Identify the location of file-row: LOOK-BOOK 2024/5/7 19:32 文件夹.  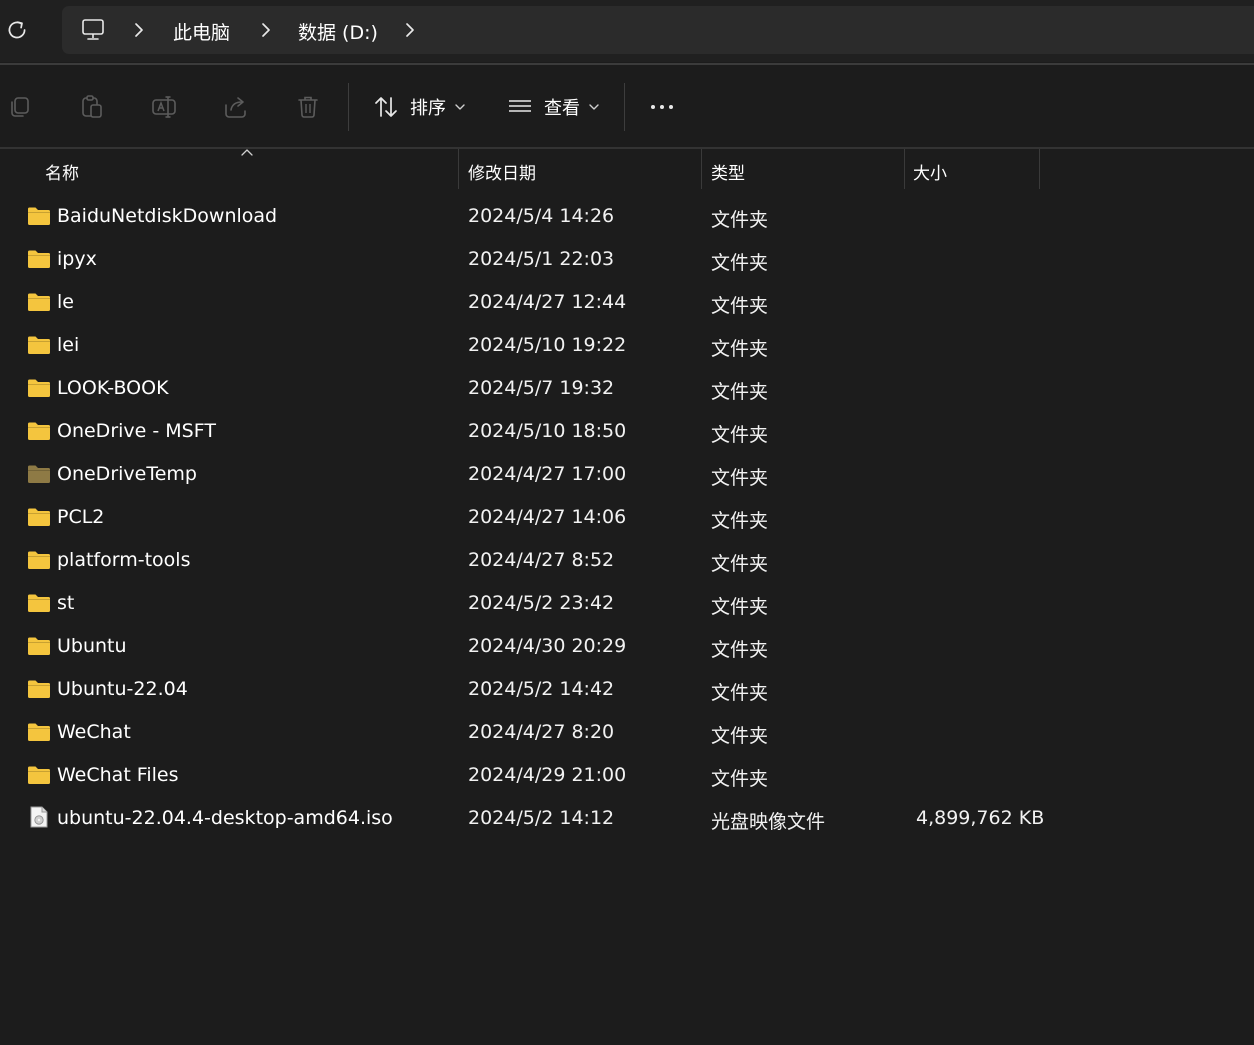
(627, 388).